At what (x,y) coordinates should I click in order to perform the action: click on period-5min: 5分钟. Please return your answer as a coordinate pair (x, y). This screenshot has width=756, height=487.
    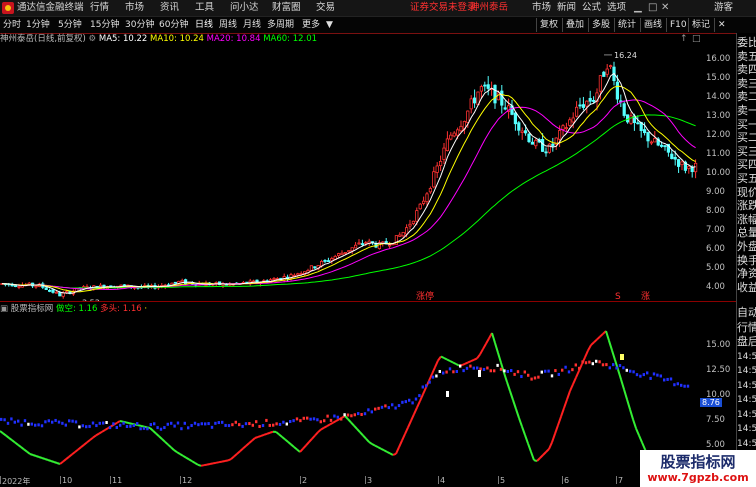
    Looking at the image, I should click on (70, 25).